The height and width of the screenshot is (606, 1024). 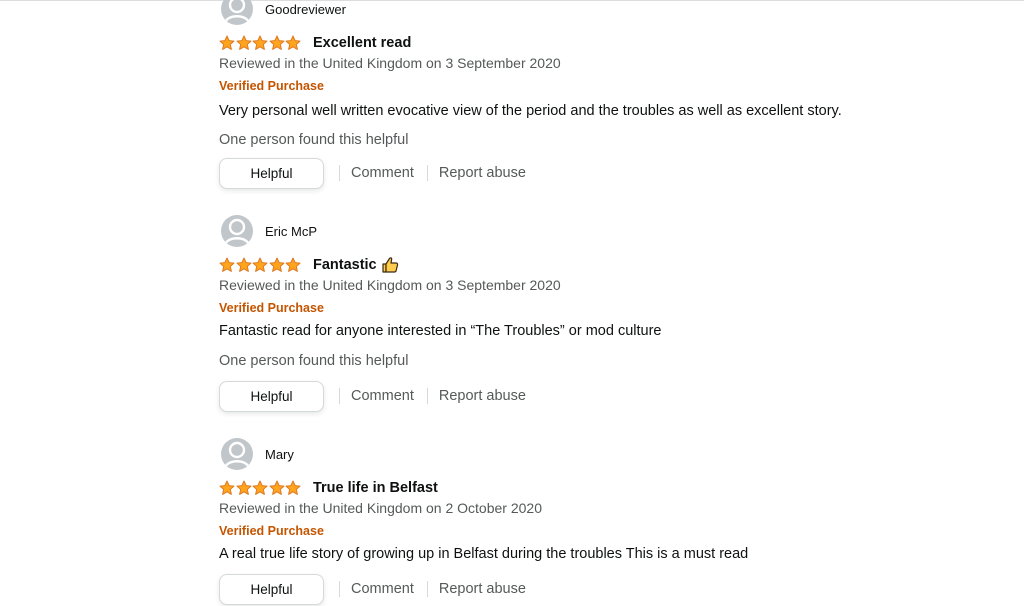 I want to click on review-title-row: Fantastic, so click(x=309, y=265).